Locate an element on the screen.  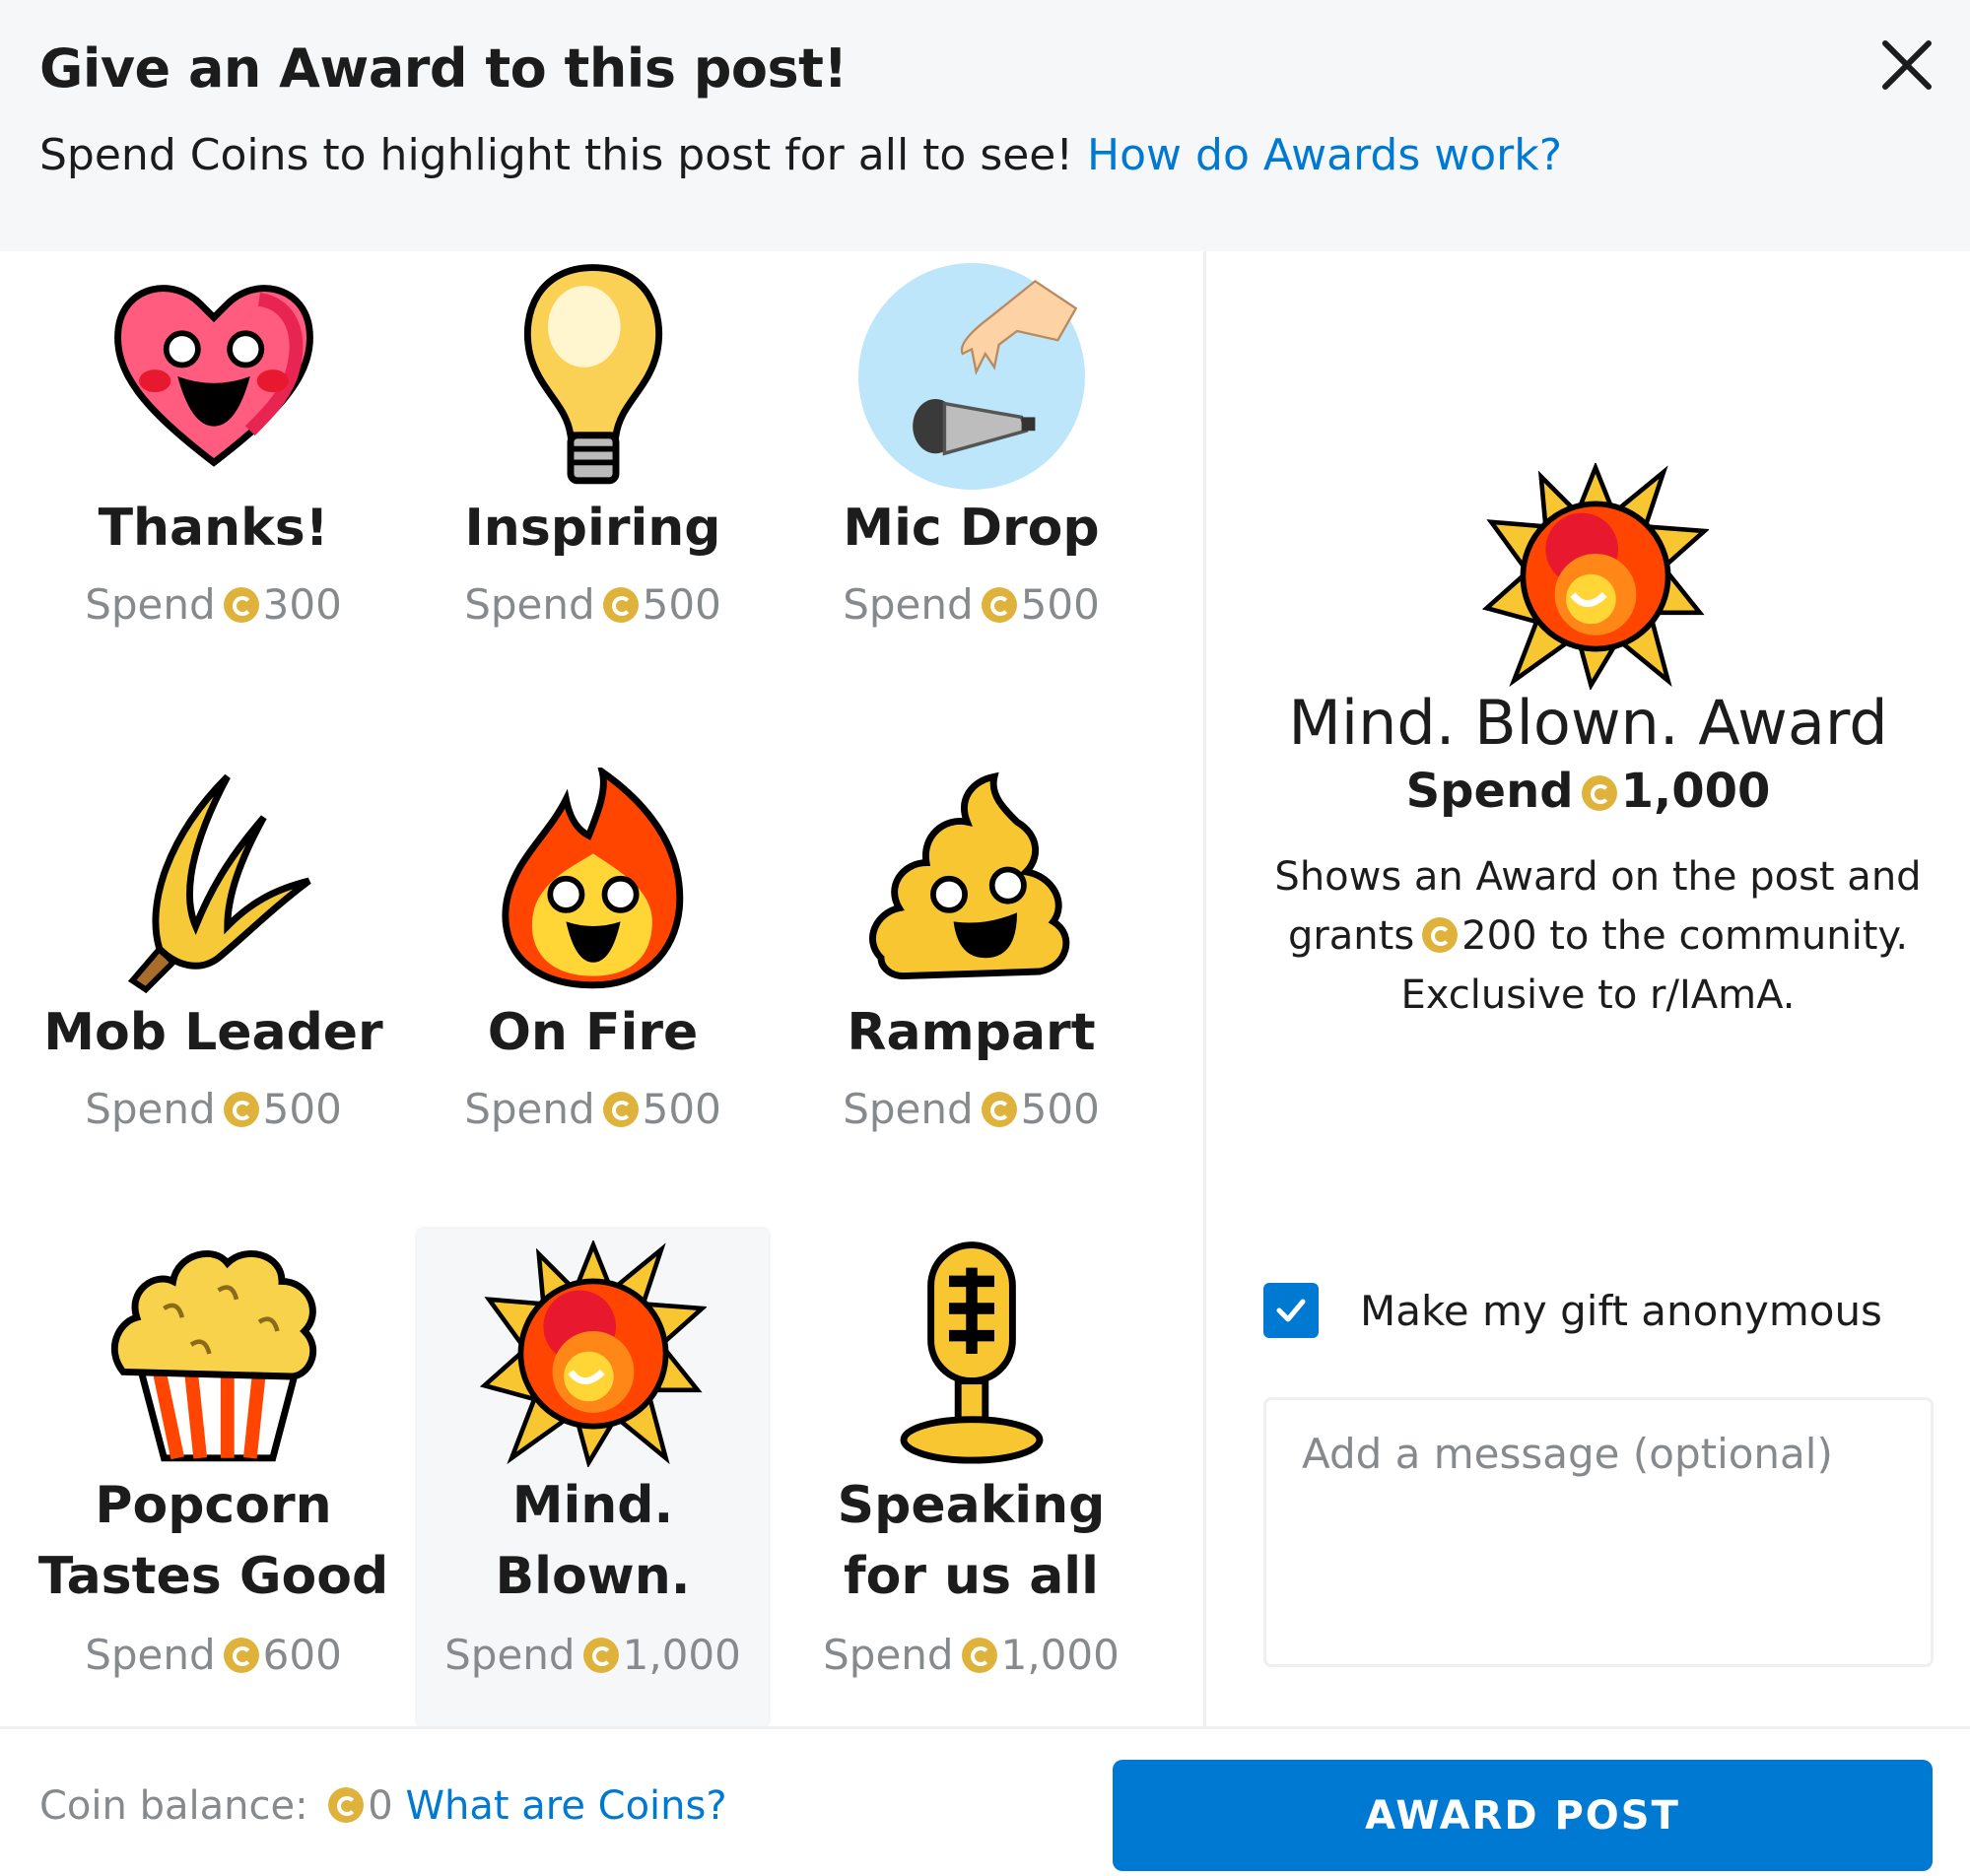
close-icon is located at coordinates (1907, 65).